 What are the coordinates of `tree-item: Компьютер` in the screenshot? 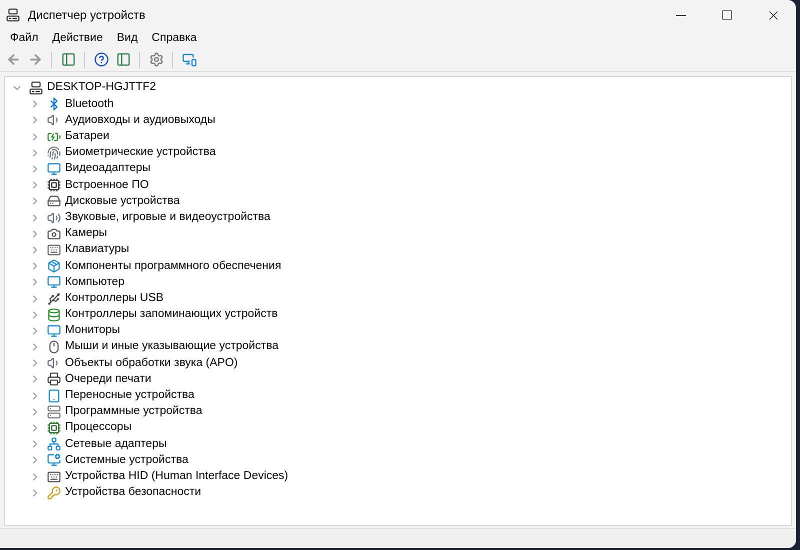 It's located at (95, 282).